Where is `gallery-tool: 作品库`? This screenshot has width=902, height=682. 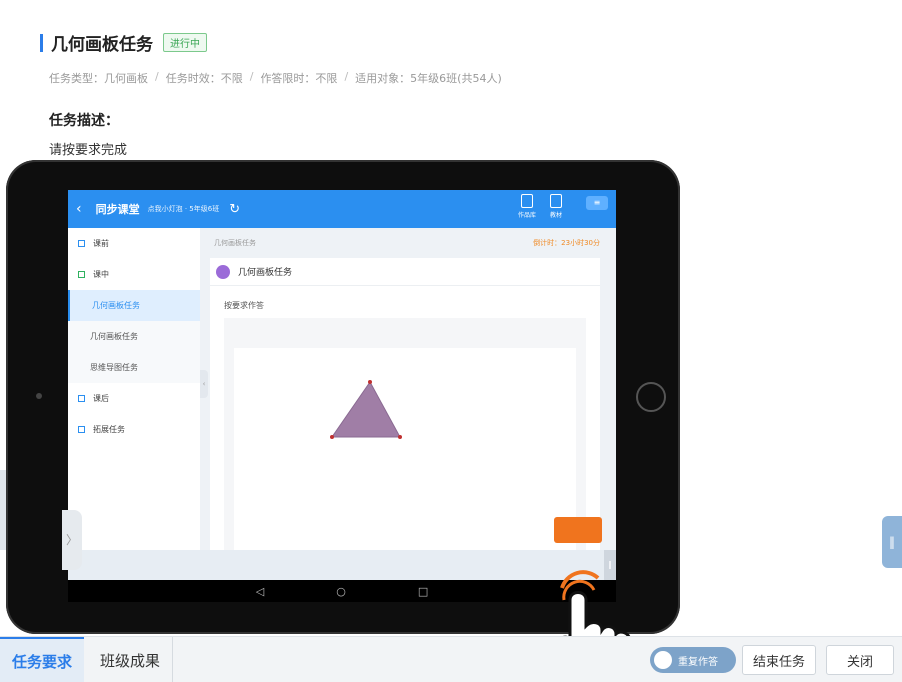 gallery-tool: 作品库 is located at coordinates (527, 206).